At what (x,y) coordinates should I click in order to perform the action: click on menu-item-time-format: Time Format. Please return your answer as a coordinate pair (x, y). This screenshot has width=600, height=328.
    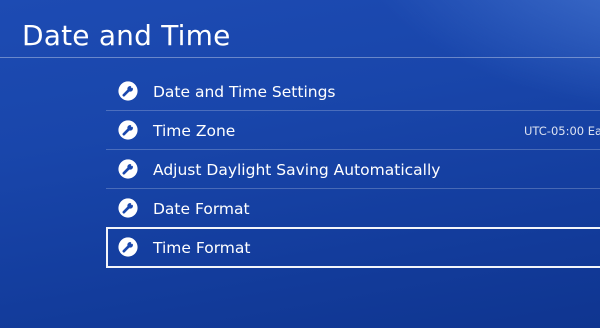
    Looking at the image, I should click on (353, 247).